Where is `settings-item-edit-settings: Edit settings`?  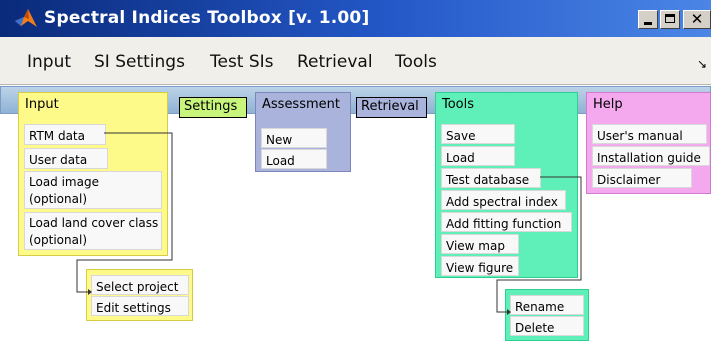
settings-item-edit-settings: Edit settings is located at coordinates (140, 306).